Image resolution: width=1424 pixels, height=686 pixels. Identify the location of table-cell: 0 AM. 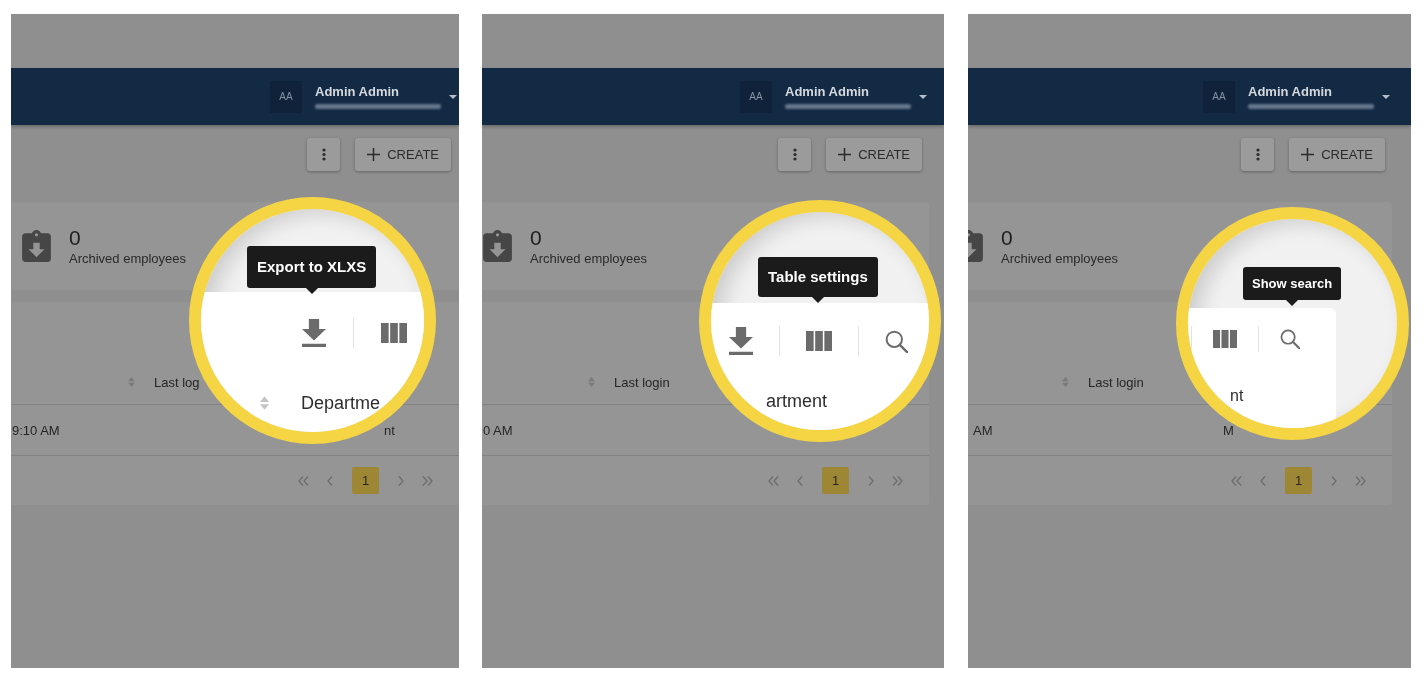
(498, 430).